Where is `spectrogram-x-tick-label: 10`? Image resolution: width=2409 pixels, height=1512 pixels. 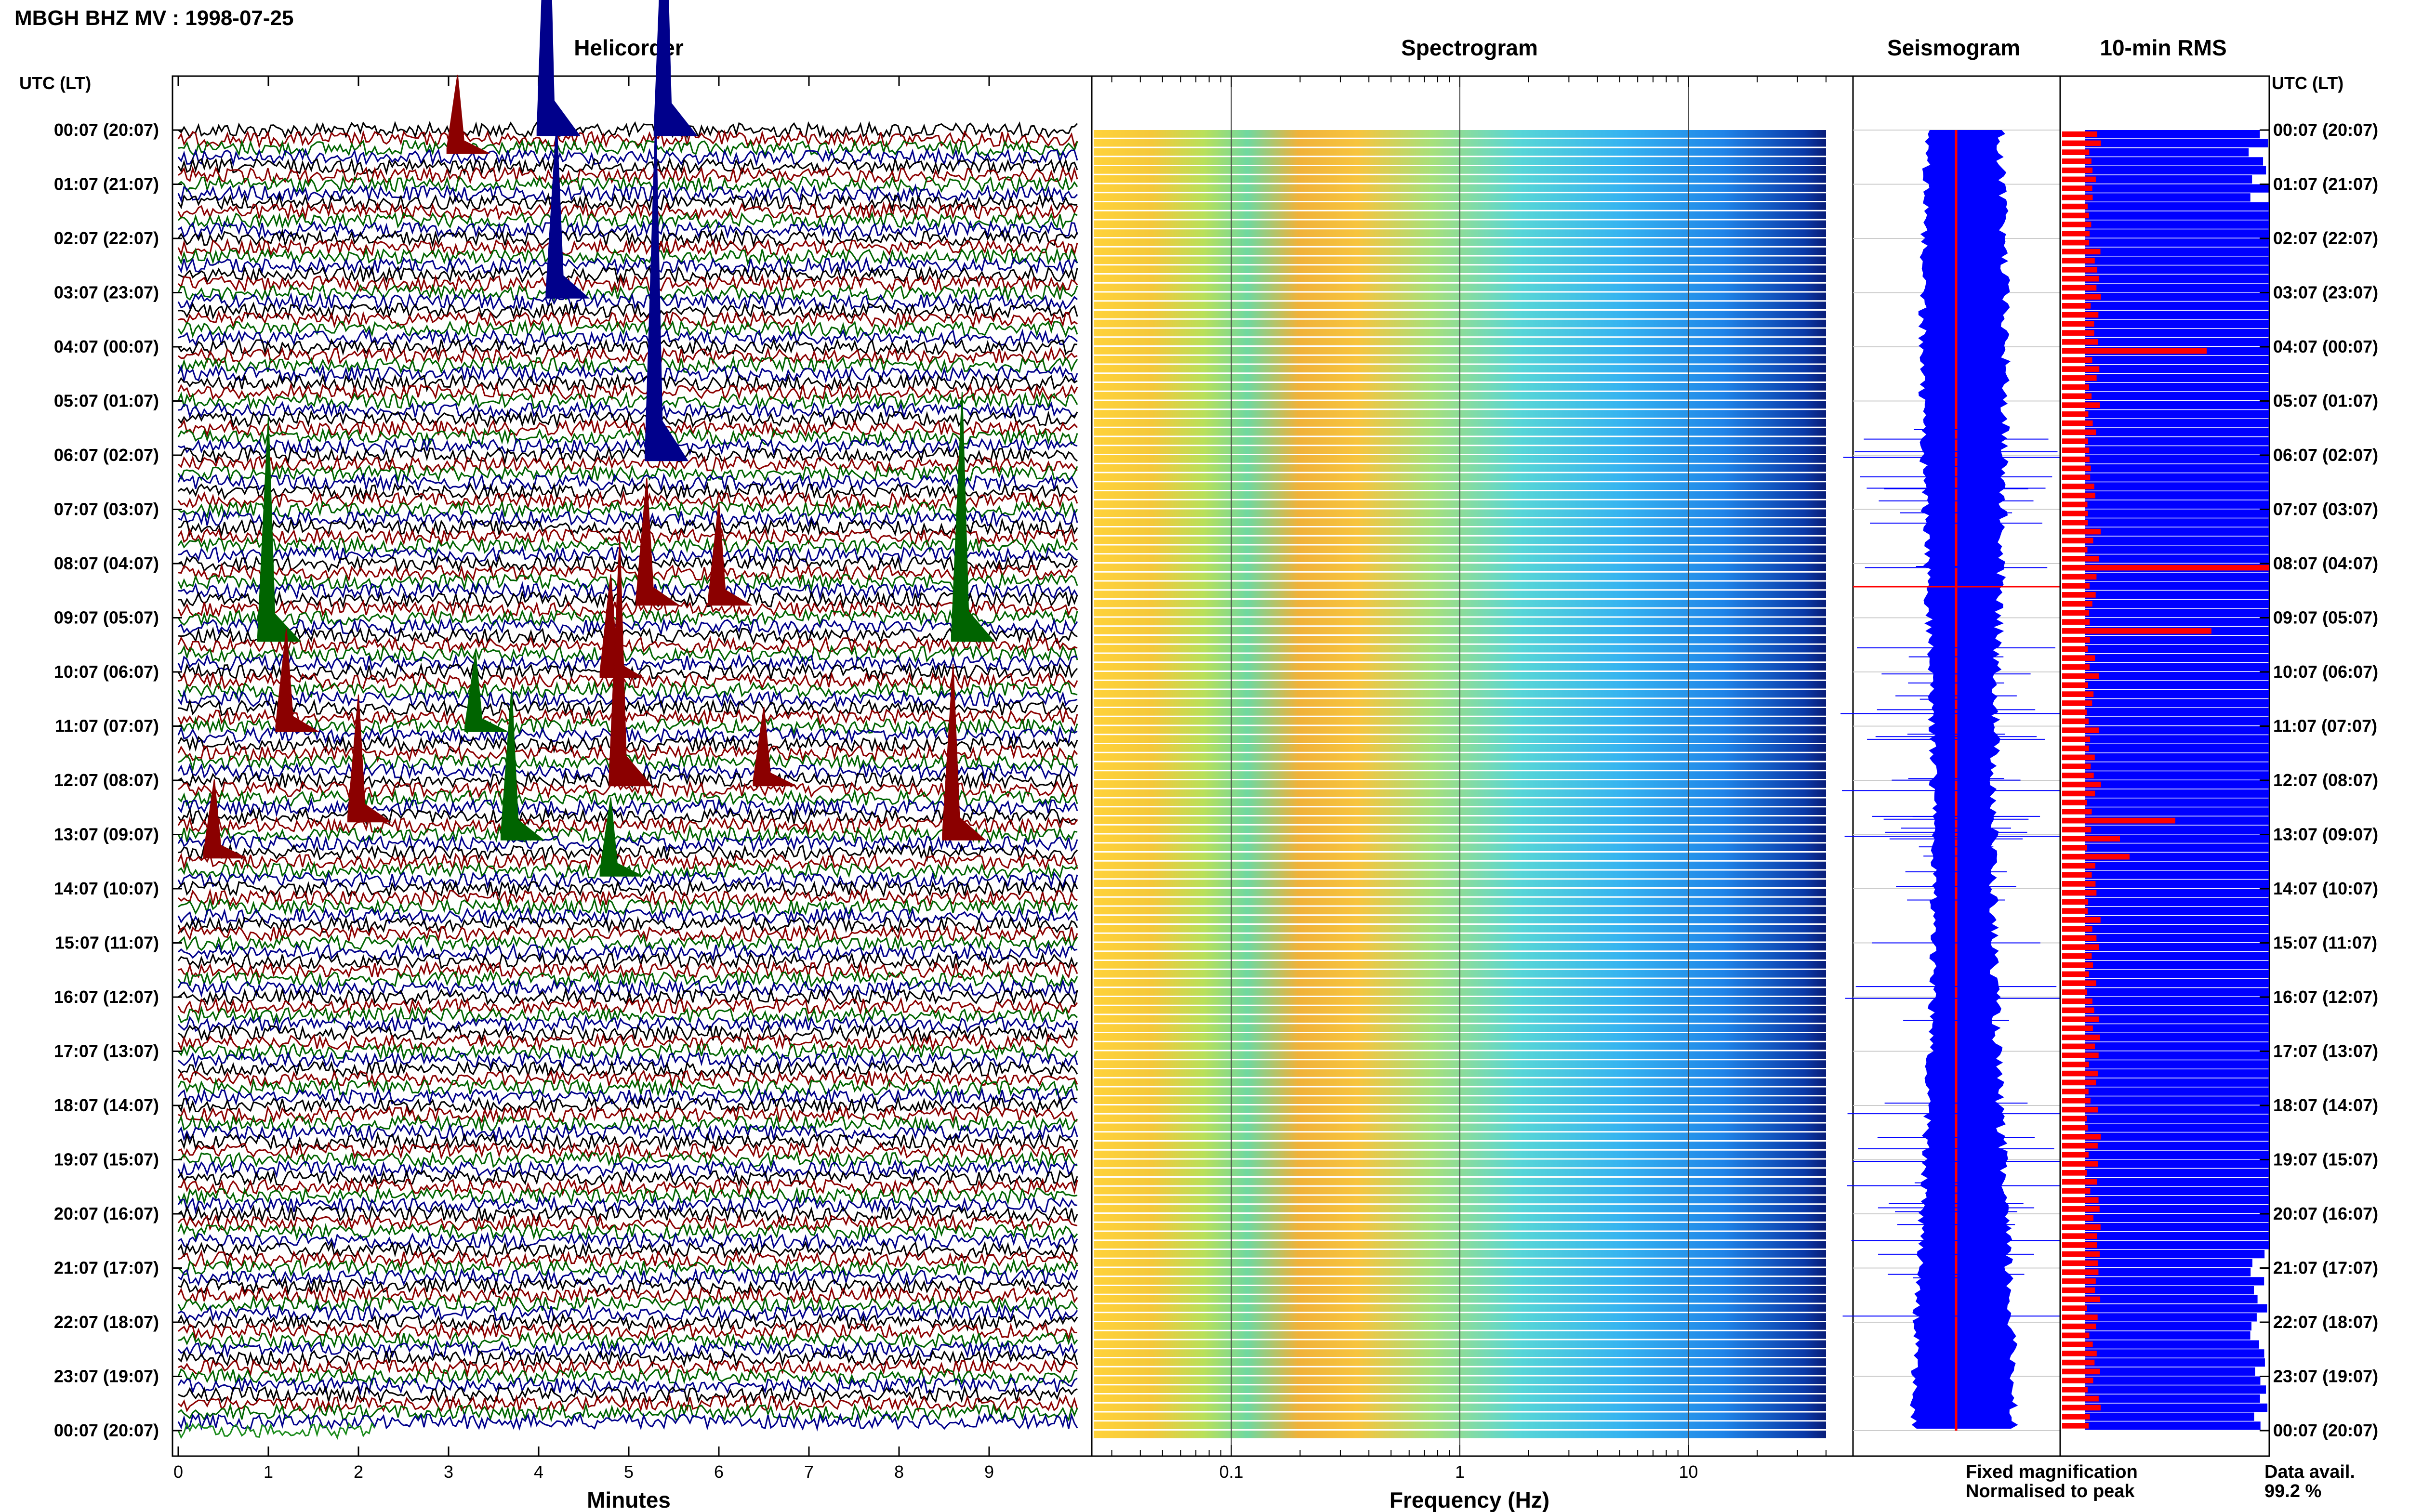
spectrogram-x-tick-label: 10 is located at coordinates (1688, 1472).